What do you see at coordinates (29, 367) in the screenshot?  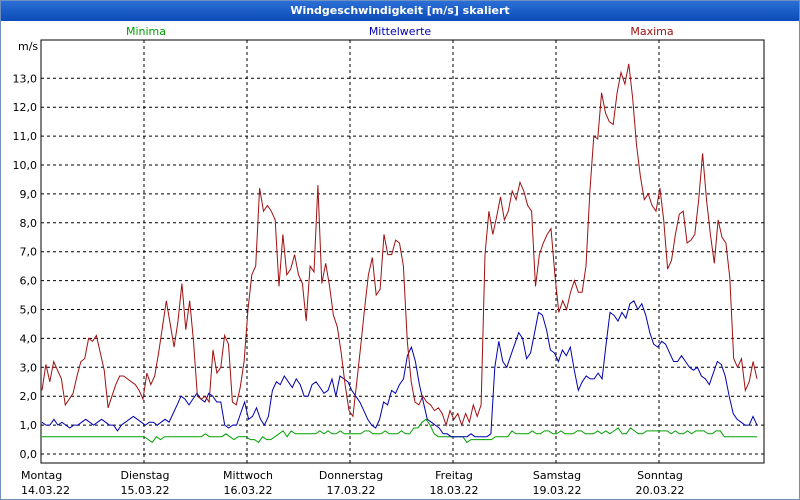 I see `y-tick-label: 3,0` at bounding box center [29, 367].